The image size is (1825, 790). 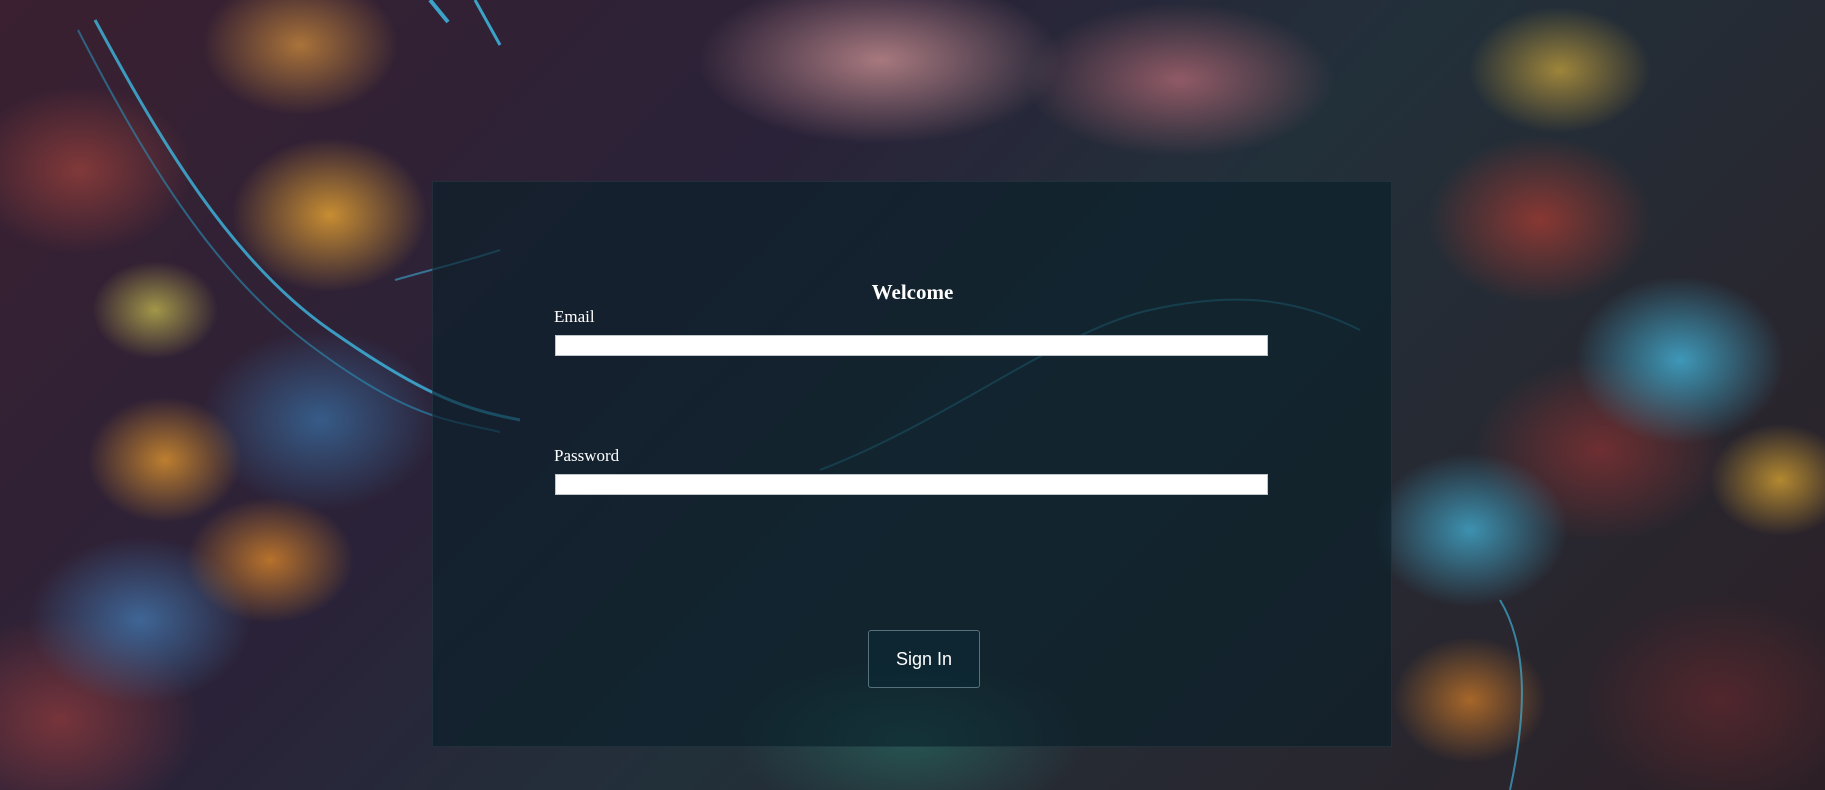 I want to click on welcome-heading: Welcome, so click(x=912, y=292).